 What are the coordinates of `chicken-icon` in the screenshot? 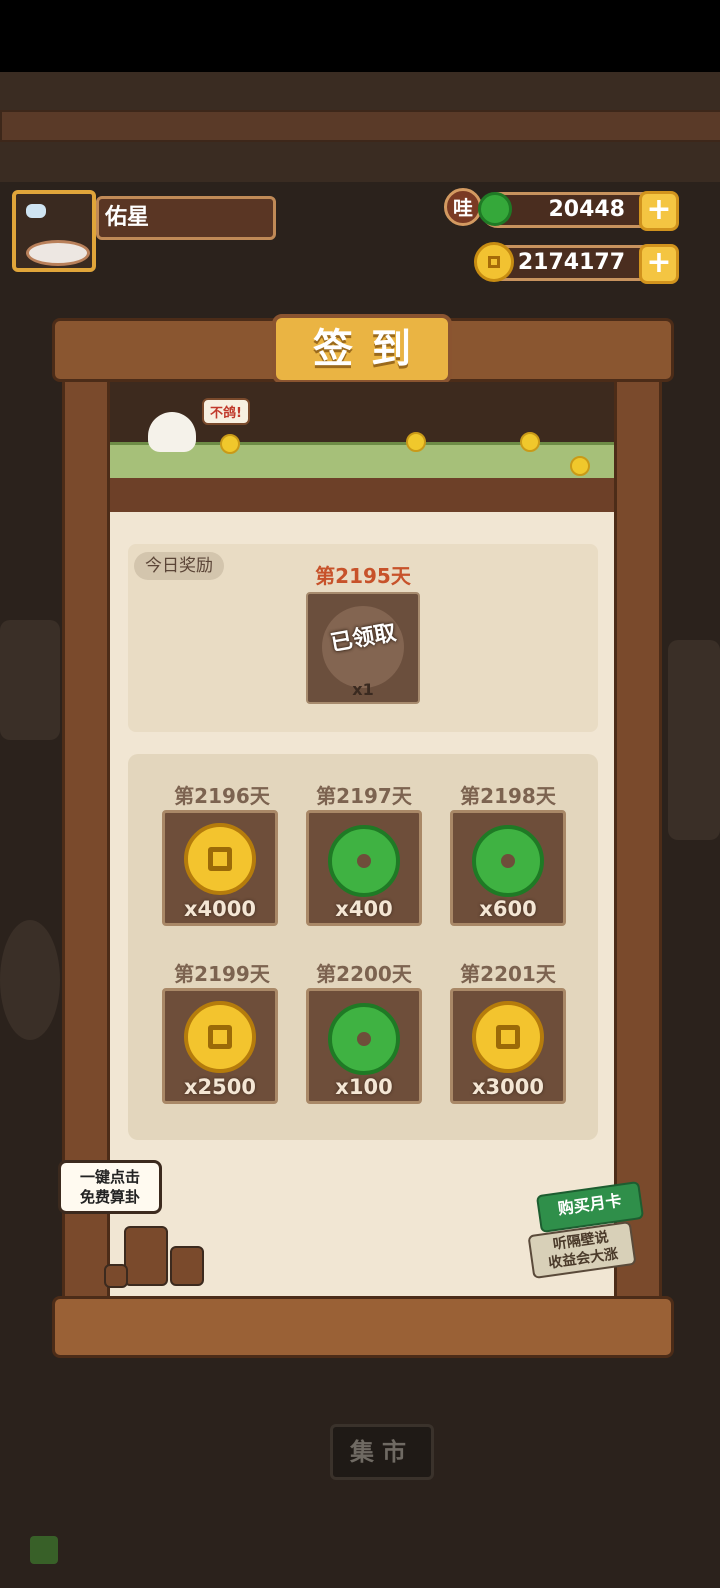 It's located at (172, 432).